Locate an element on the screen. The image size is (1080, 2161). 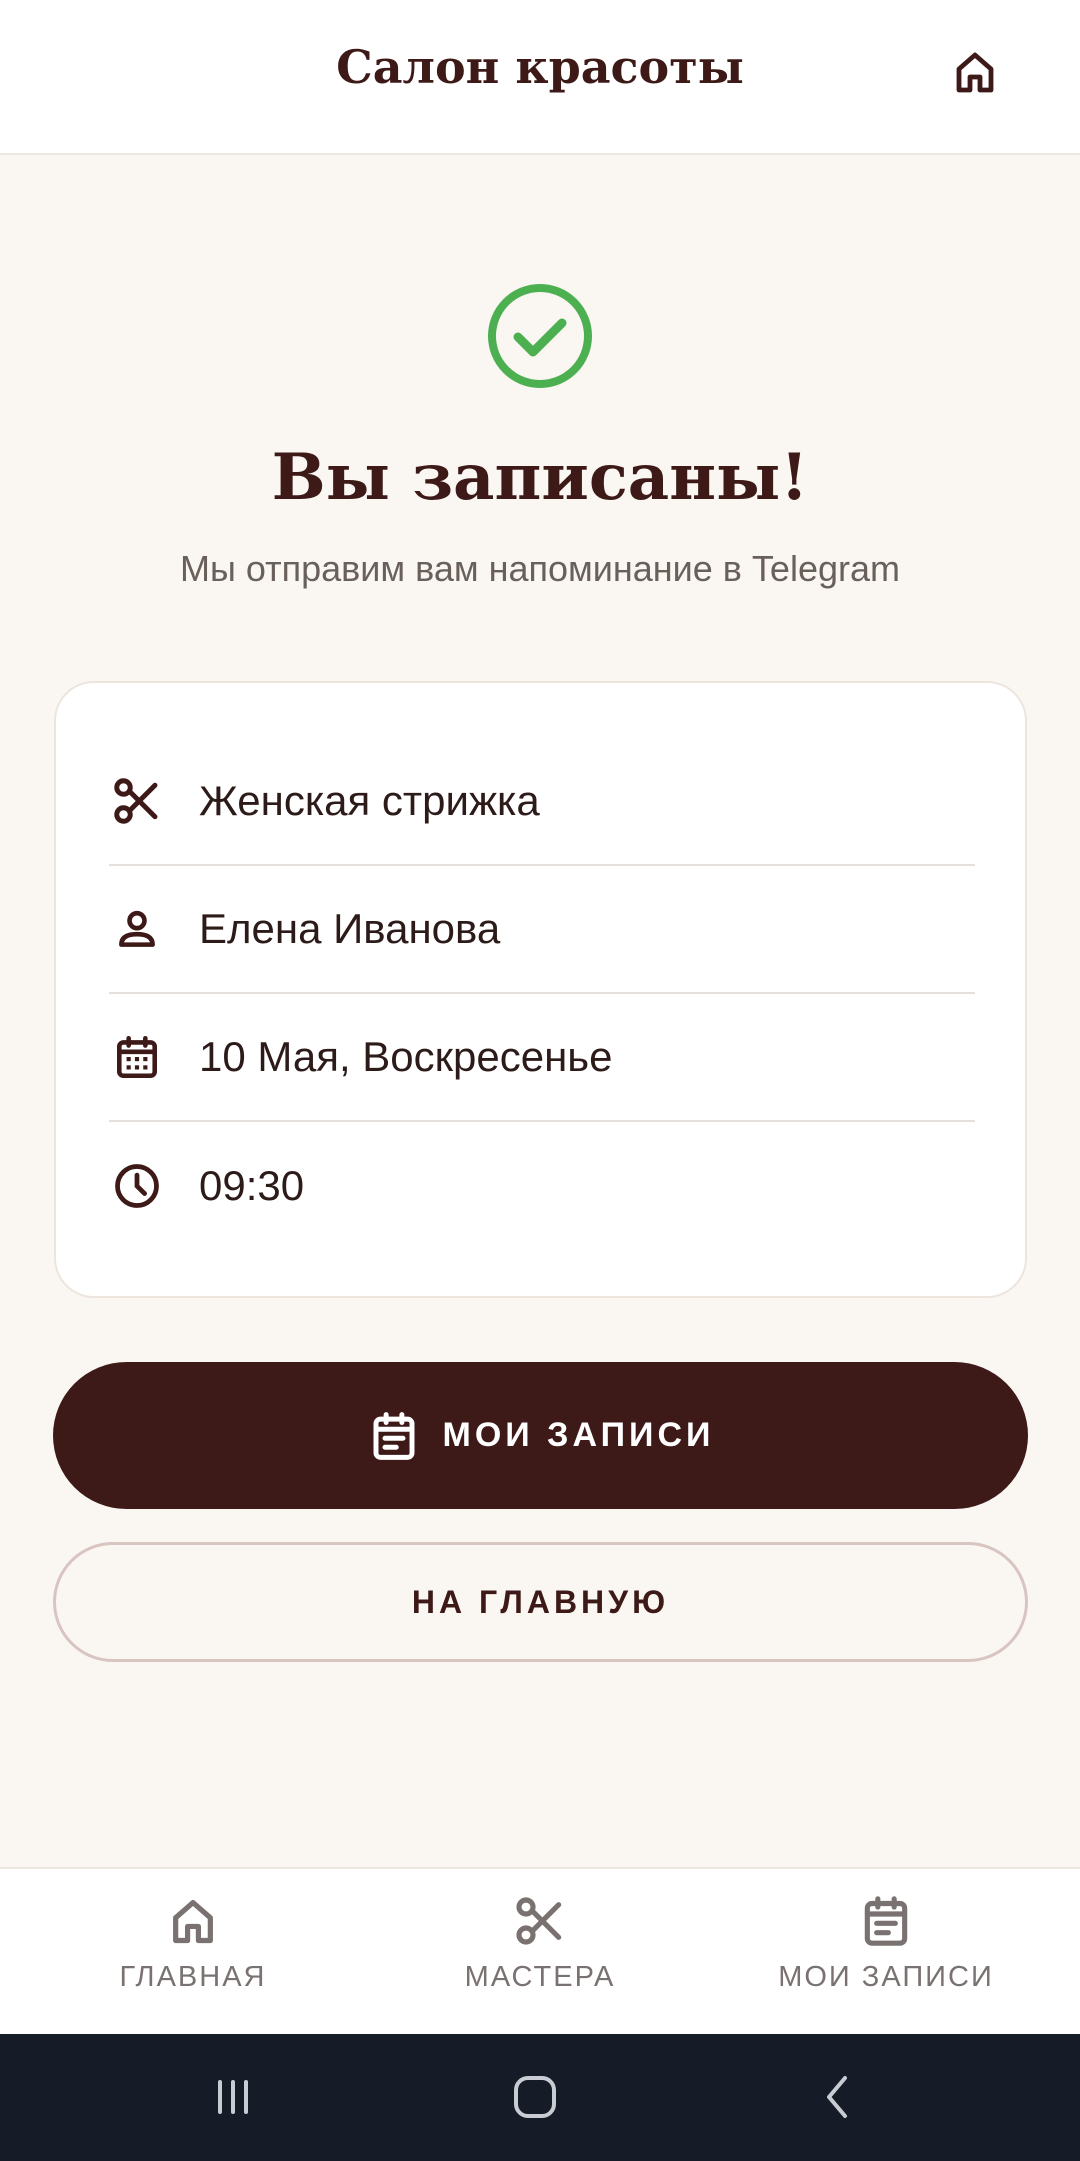
system-navigation-bar is located at coordinates (540, 2097).